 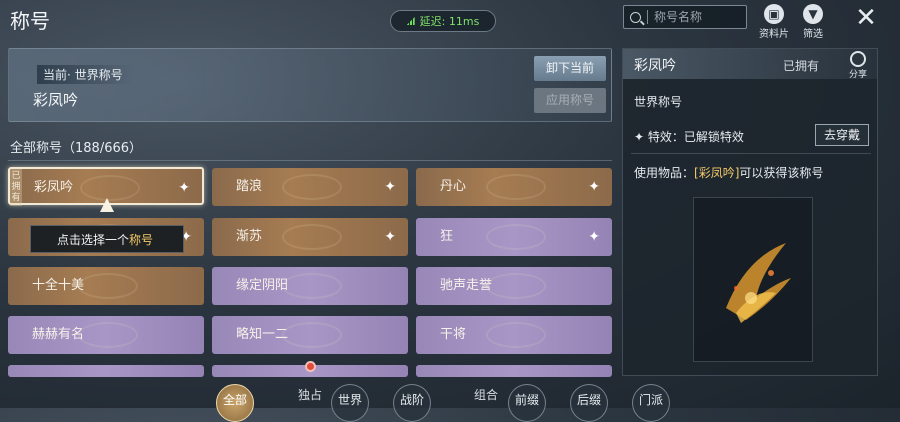 What do you see at coordinates (758, 283) in the screenshot?
I see `phoenix-effect-icon` at bounding box center [758, 283].